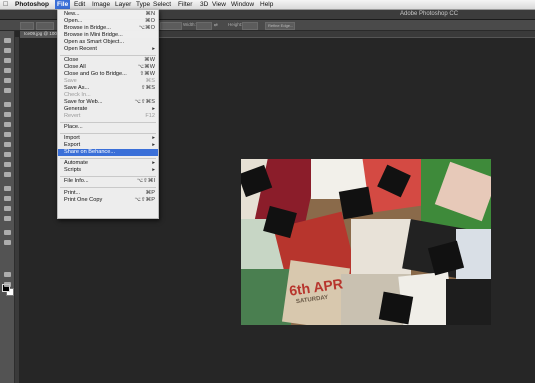 The height and width of the screenshot is (383, 535). I want to click on pen-tool-icon, so click(7, 188).